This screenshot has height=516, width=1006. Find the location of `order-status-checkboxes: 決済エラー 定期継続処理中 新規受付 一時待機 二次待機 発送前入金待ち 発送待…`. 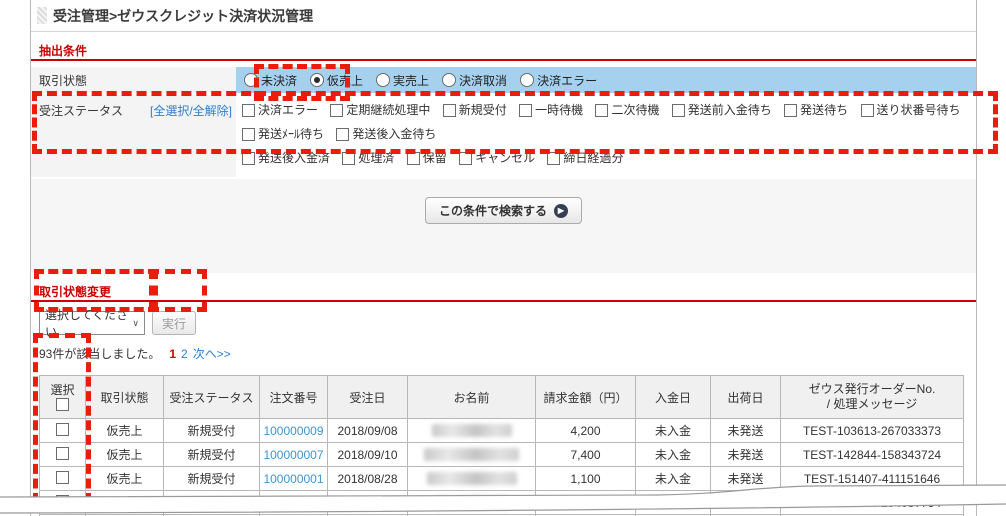

order-status-checkboxes: 決済エラー 定期継続処理中 新規受付 一時待機 二次待機 発送前入金待ち 発送待… is located at coordinates (606, 136).